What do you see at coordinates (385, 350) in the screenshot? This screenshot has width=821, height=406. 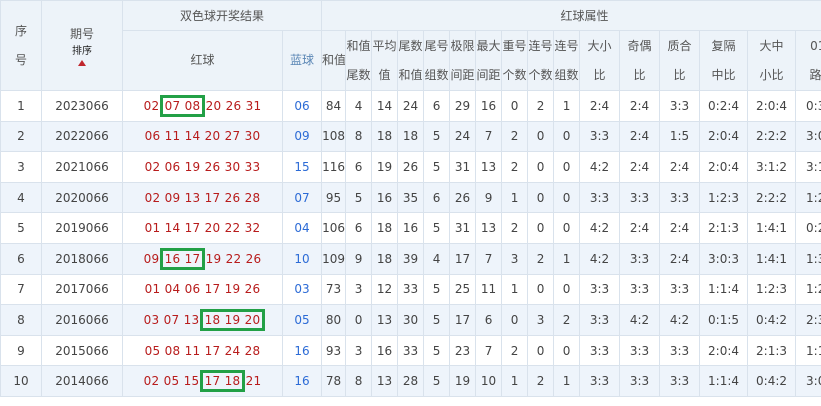 I see `attr-cell: 16` at bounding box center [385, 350].